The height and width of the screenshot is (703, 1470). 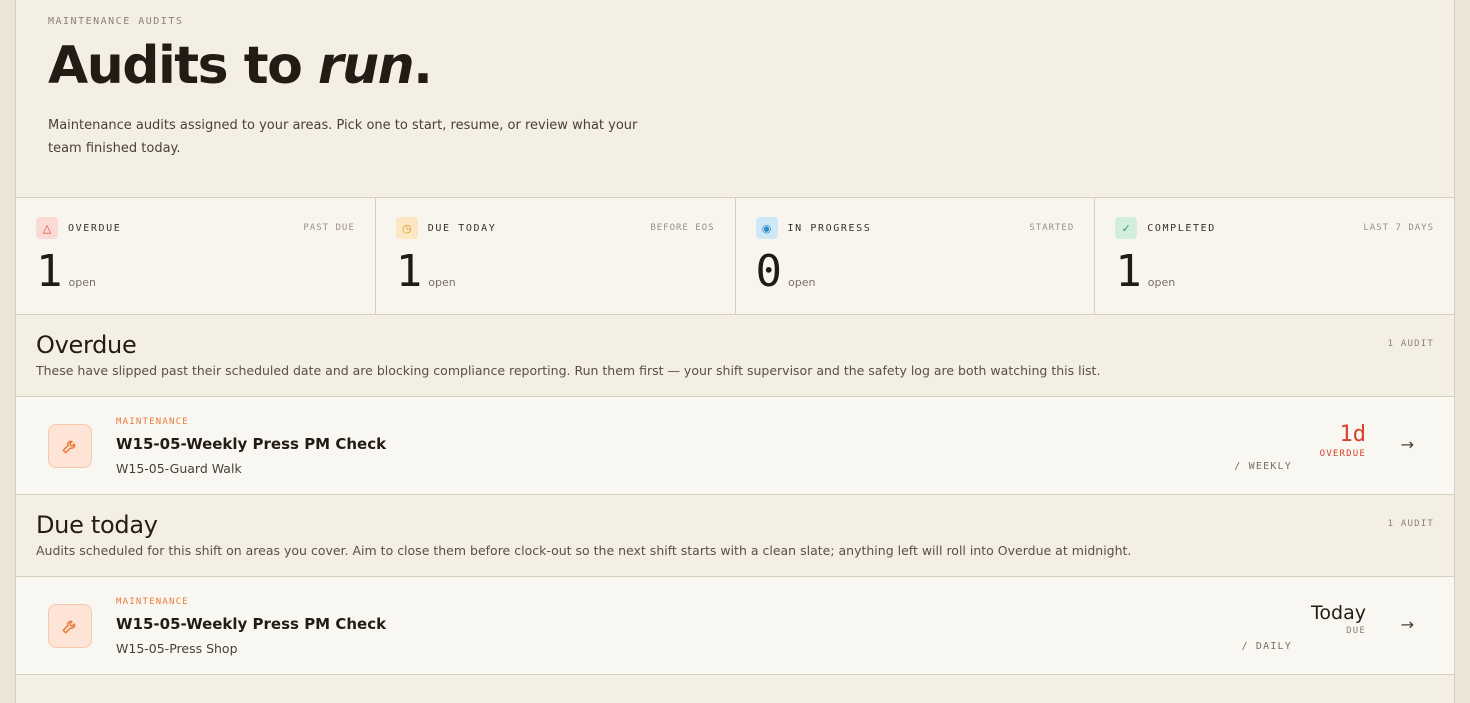 What do you see at coordinates (116, 21) in the screenshot?
I see `page-eyebrow: MAINTENANCE AUDITS` at bounding box center [116, 21].